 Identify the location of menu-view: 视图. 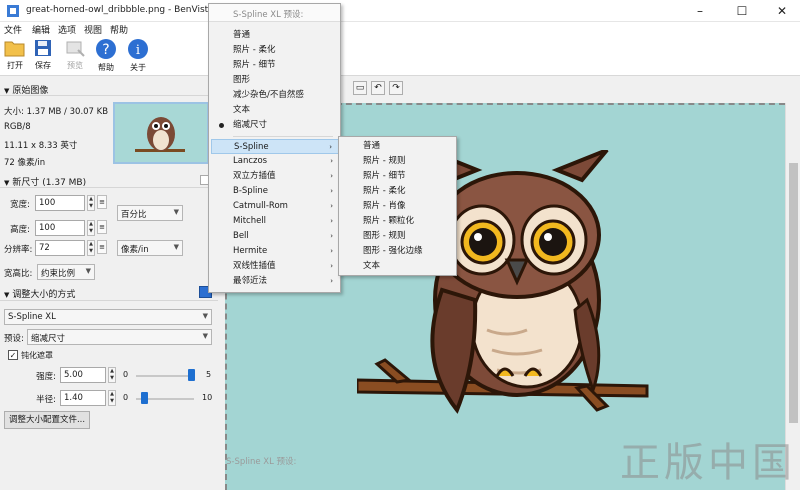
(93, 29).